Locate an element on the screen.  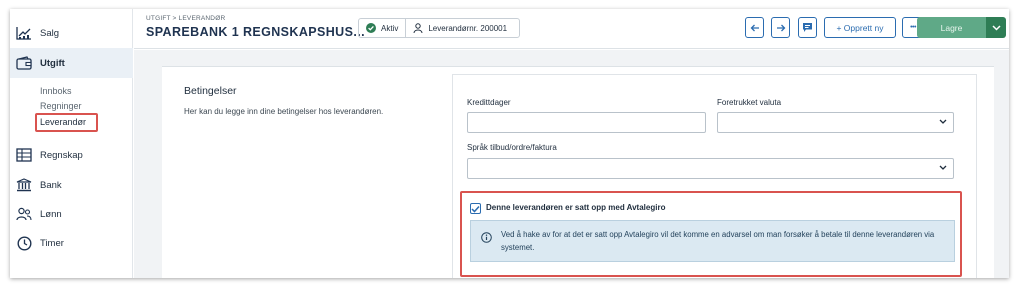
comment-button is located at coordinates (807, 27).